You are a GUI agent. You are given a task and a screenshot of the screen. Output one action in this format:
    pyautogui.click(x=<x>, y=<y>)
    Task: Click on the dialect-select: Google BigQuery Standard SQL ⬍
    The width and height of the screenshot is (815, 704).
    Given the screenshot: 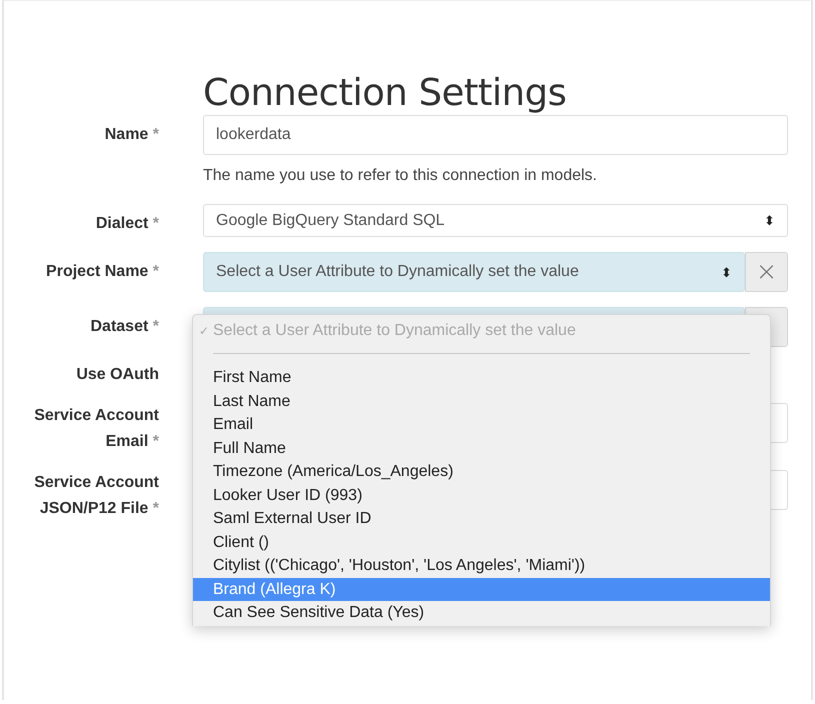 What is the action you would take?
    pyautogui.click(x=495, y=220)
    